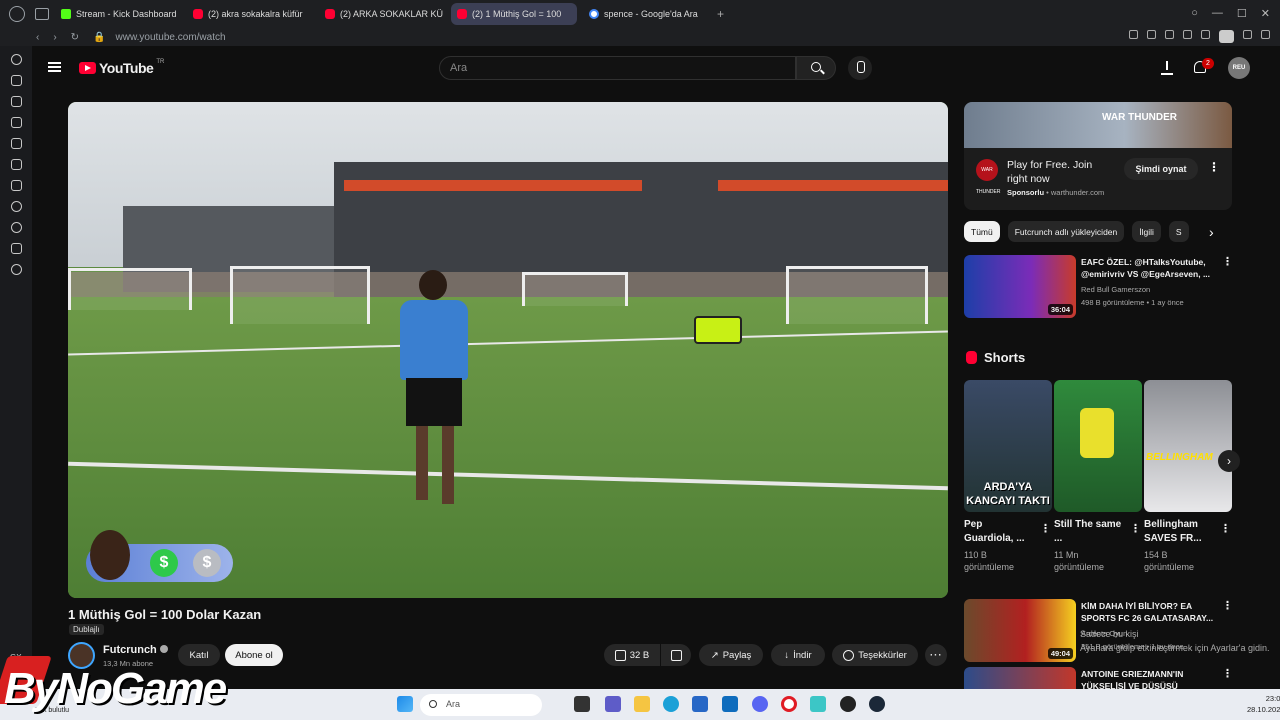 This screenshot has width=1280, height=720. Describe the element at coordinates (16, 101) in the screenshot. I see `wallet-icon` at that location.